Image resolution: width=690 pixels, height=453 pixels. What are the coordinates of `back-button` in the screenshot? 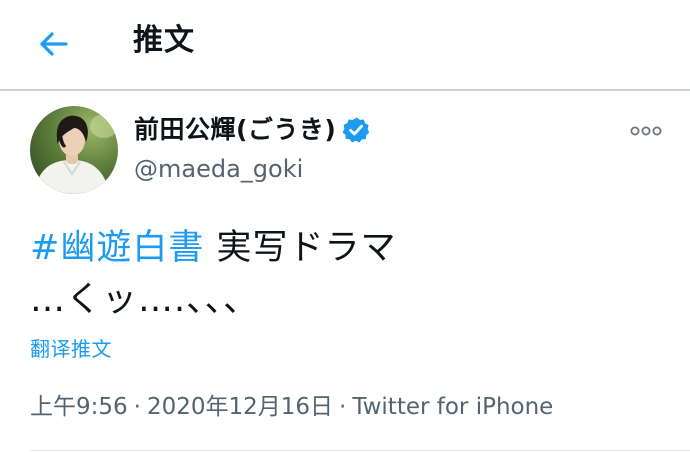 It's located at (54, 44).